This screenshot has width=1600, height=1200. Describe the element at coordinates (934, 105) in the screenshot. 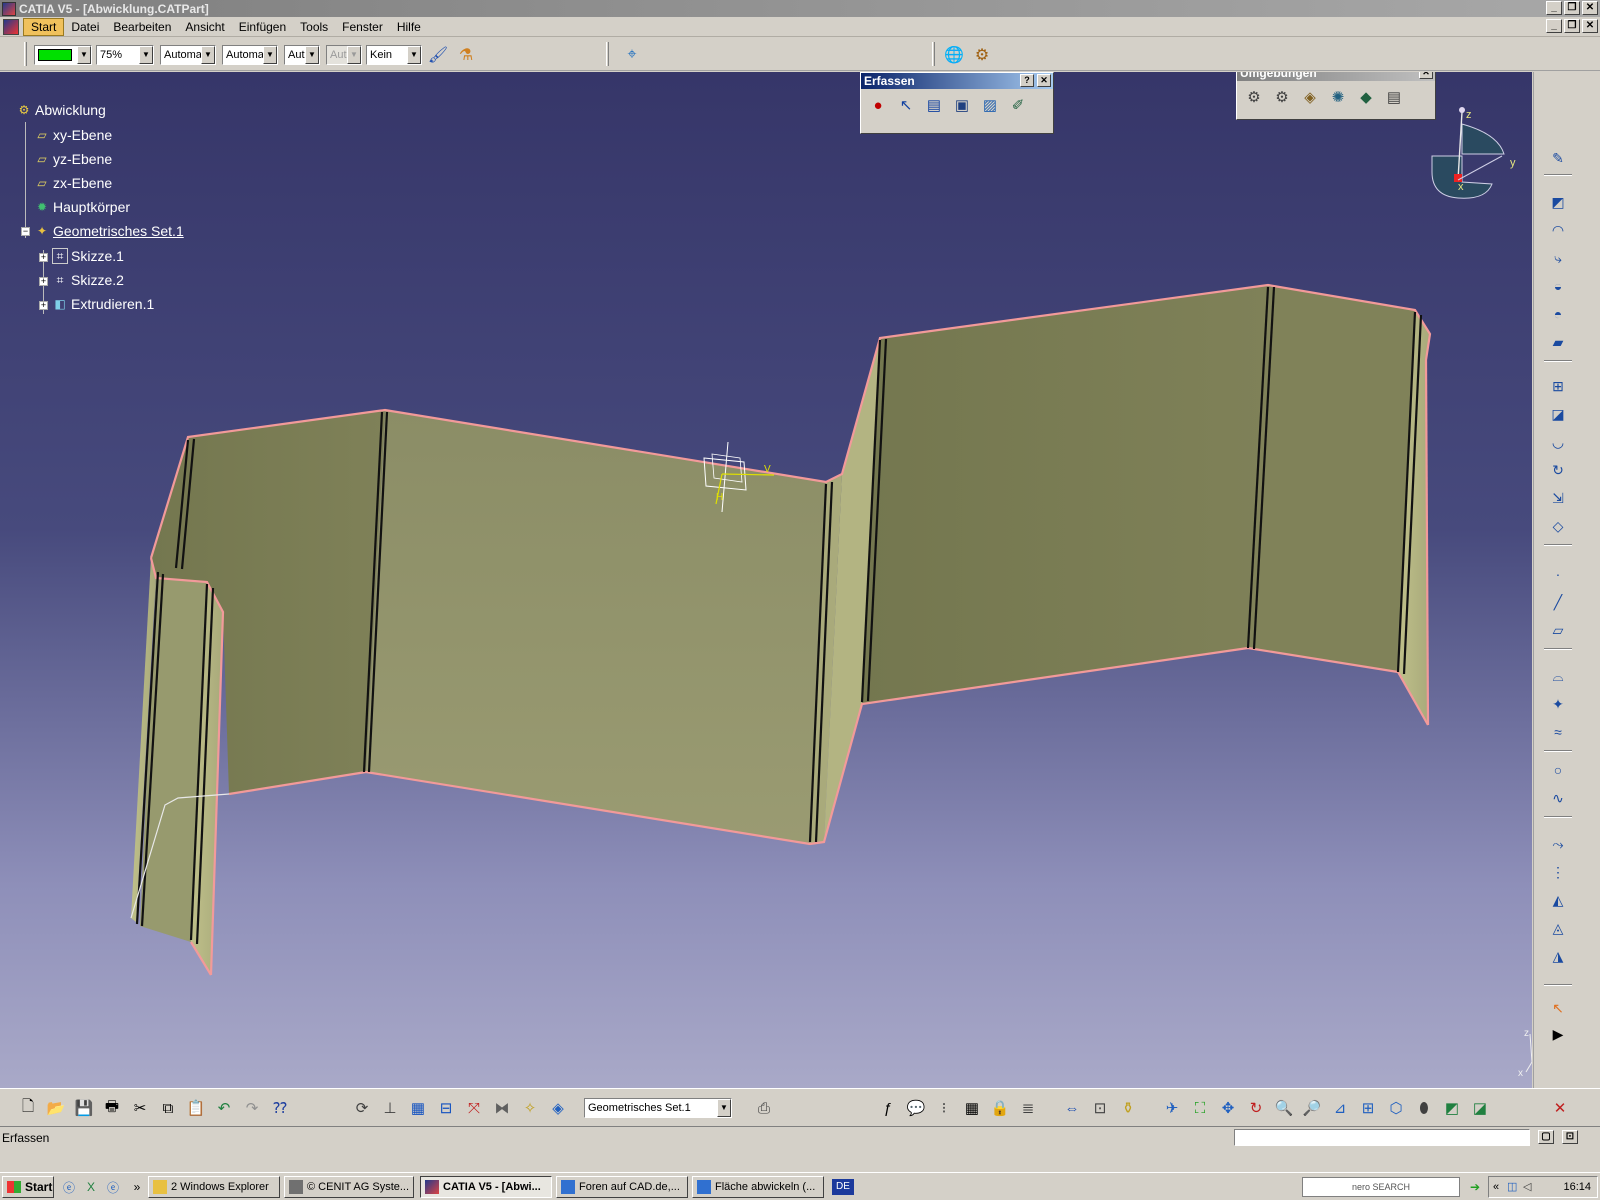

I see `capture-options-icon: ▤` at that location.